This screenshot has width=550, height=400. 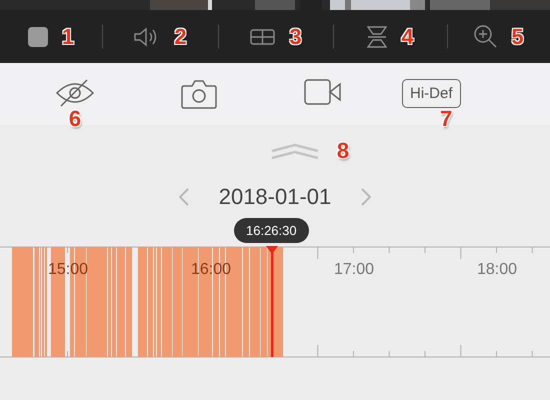 What do you see at coordinates (322, 92) in the screenshot?
I see `video-camera-icon` at bounding box center [322, 92].